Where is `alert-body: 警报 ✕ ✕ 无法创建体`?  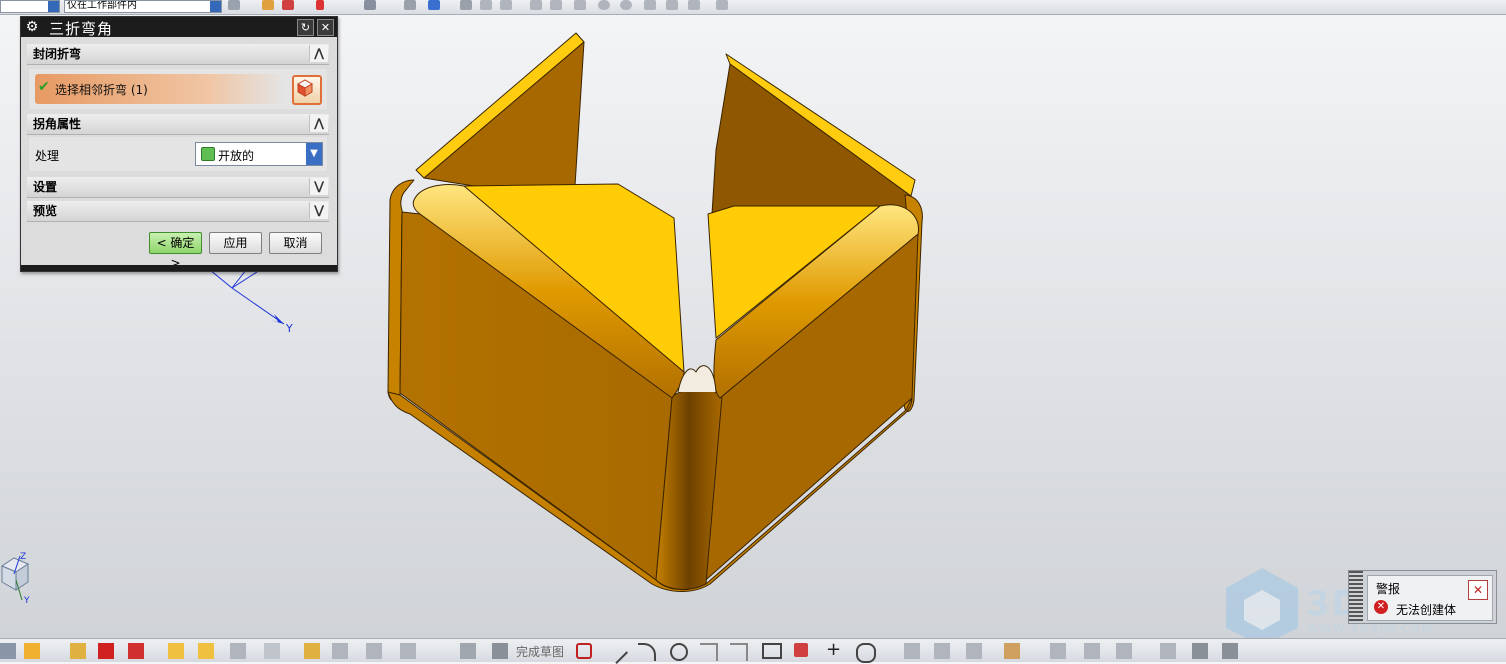
alert-body: 警报 ✕ ✕ 无法创建体 is located at coordinates (1430, 598).